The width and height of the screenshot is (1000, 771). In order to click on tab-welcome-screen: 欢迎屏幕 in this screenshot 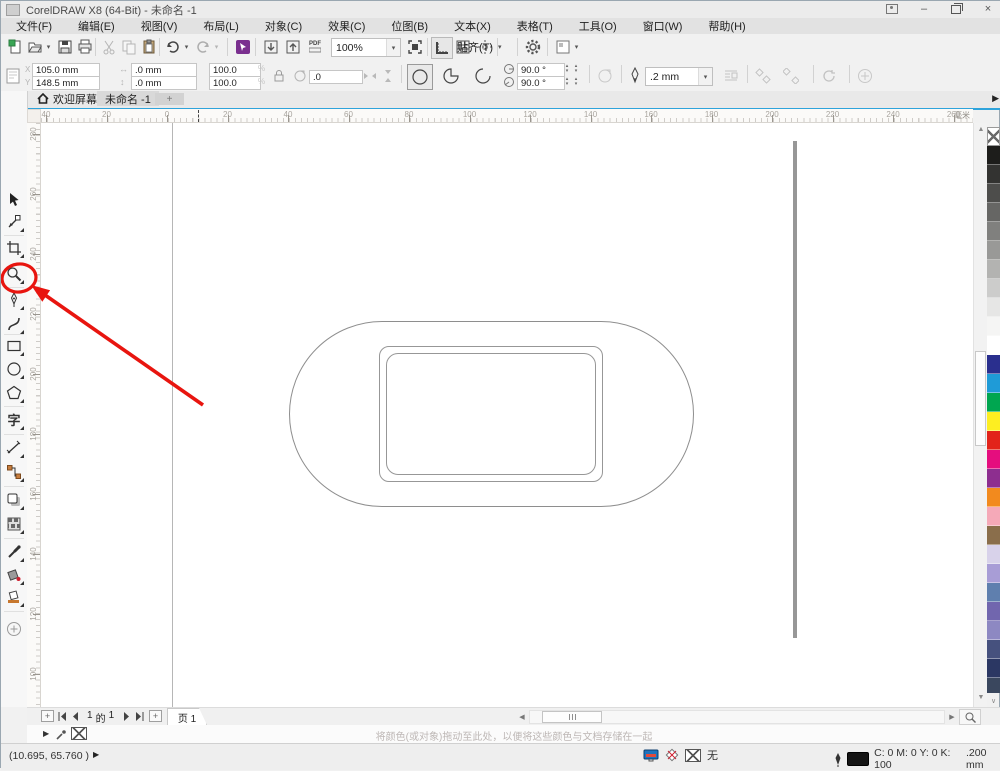, I will do `click(67, 98)`.